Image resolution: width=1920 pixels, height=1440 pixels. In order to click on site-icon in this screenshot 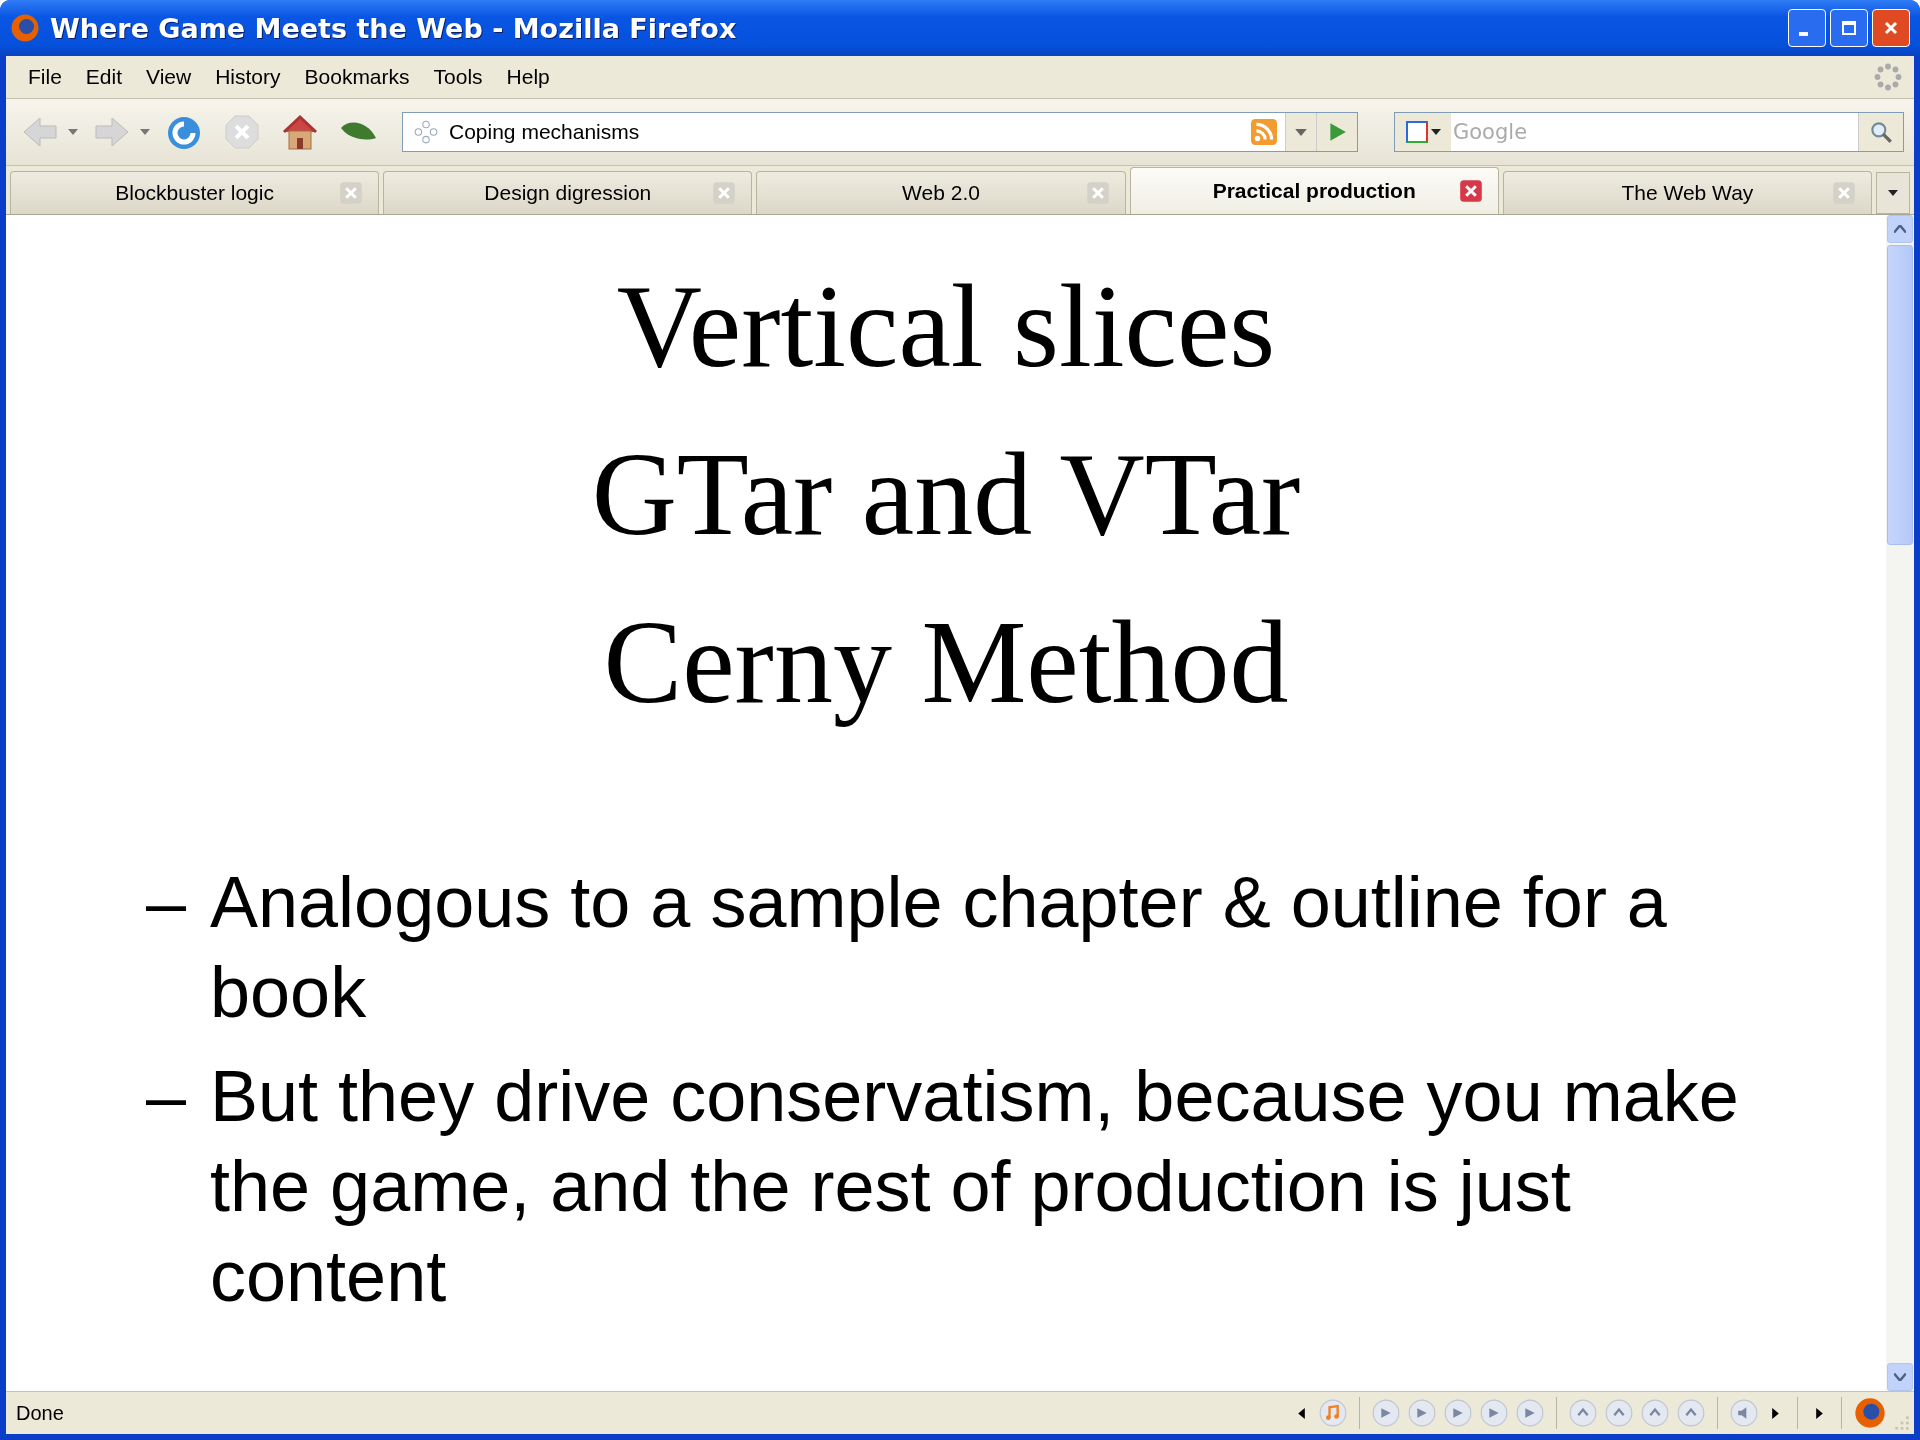, I will do `click(426, 132)`.